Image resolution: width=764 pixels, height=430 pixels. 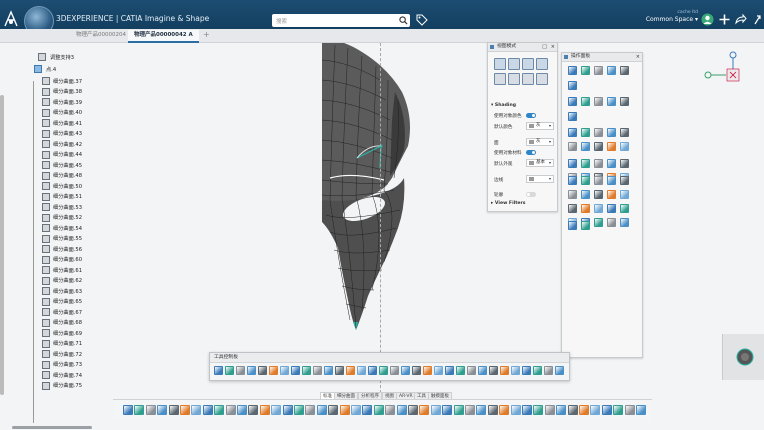 What do you see at coordinates (422, 20) in the screenshot?
I see `tag-icon` at bounding box center [422, 20].